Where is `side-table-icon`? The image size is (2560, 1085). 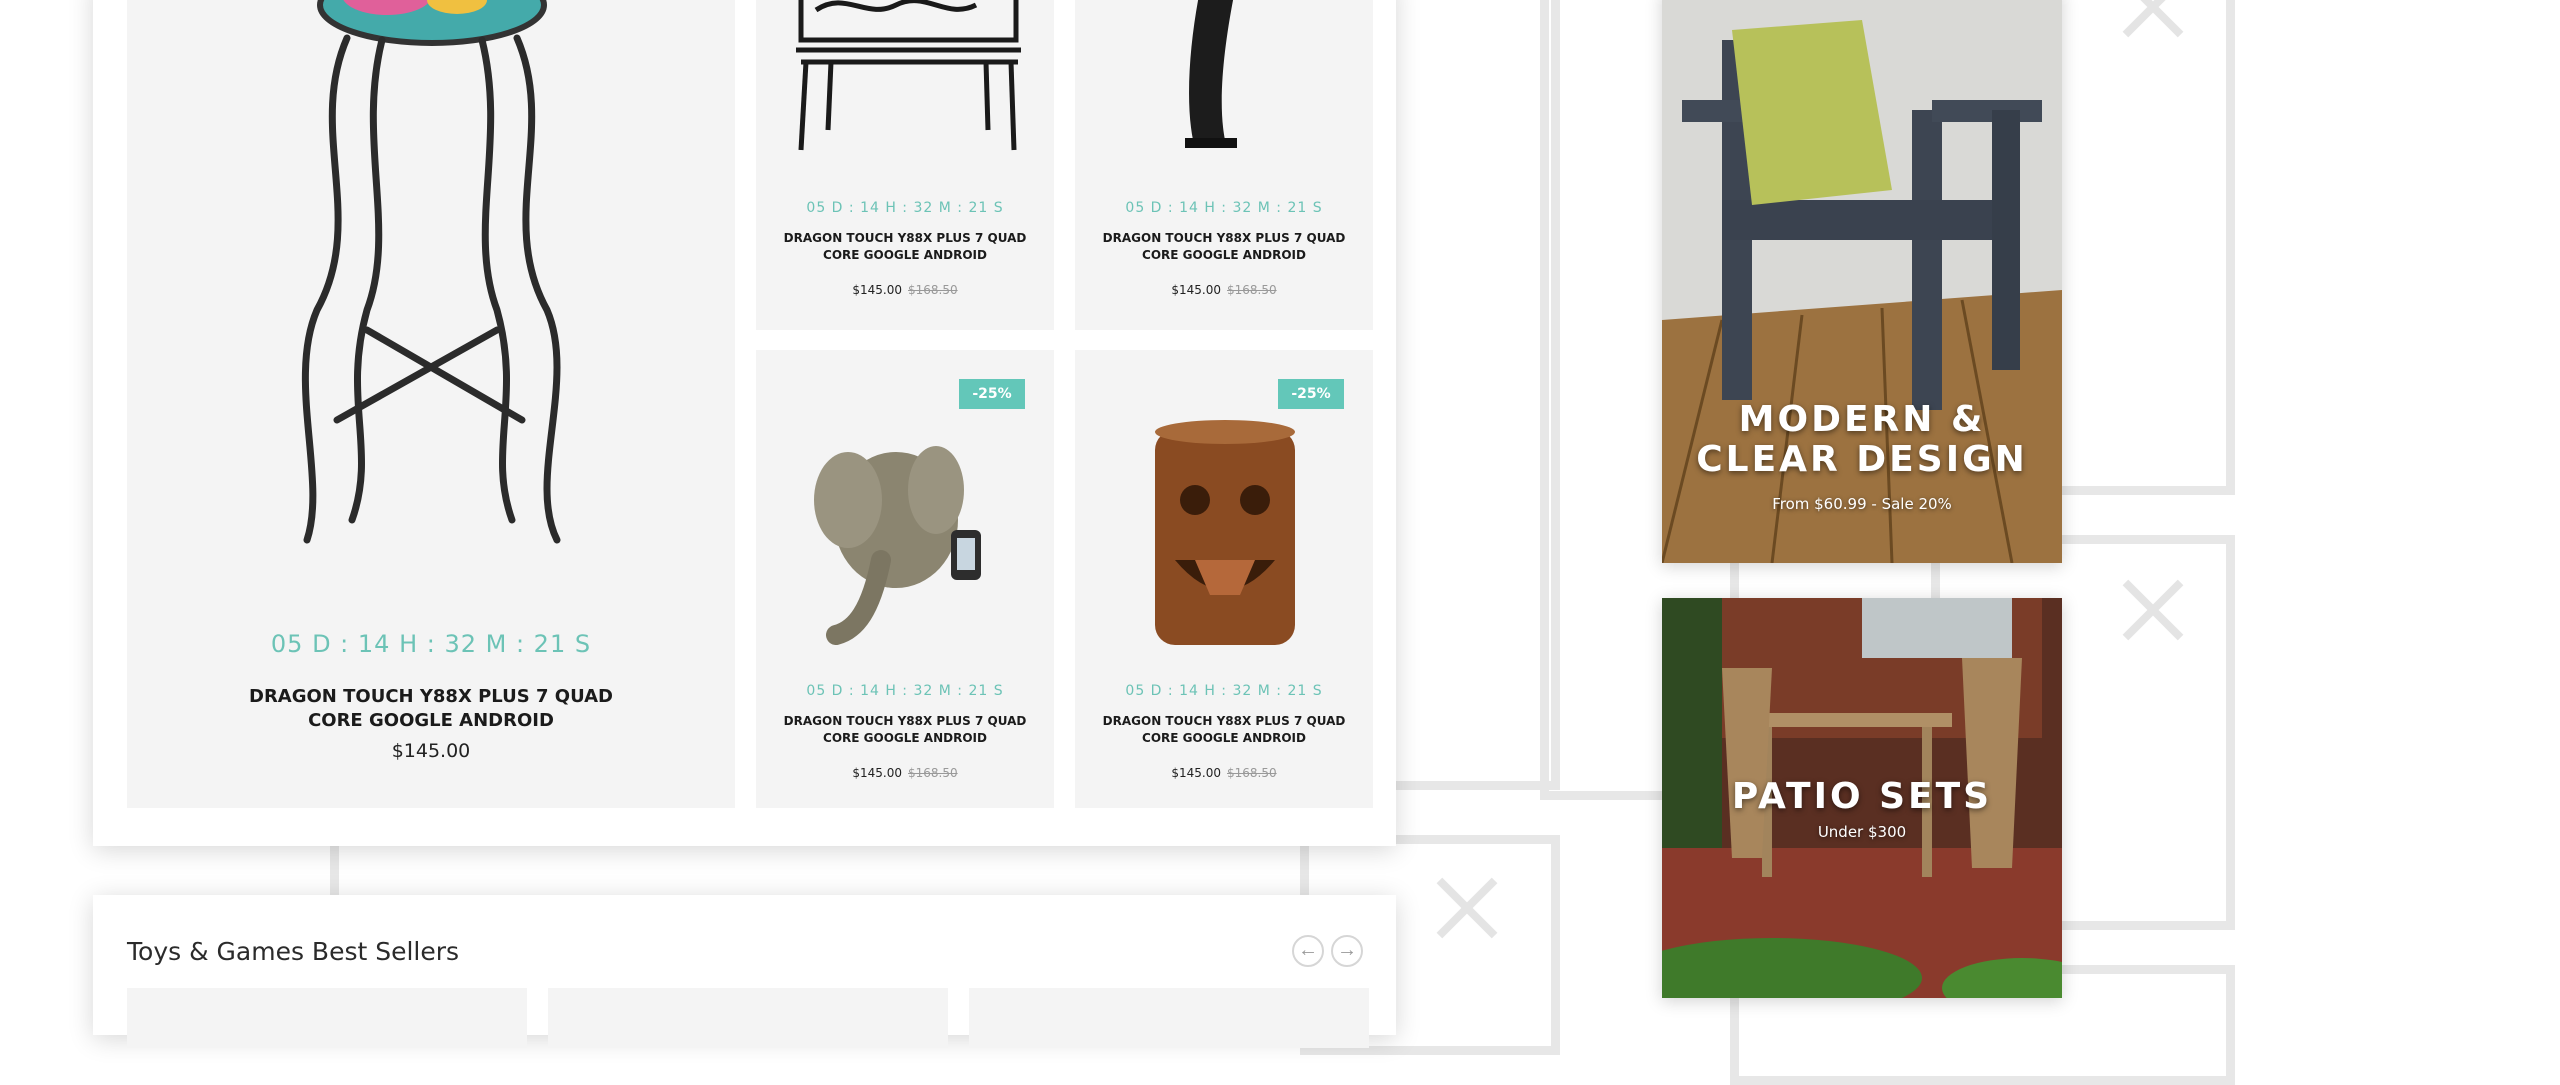 side-table-icon is located at coordinates (431, 272).